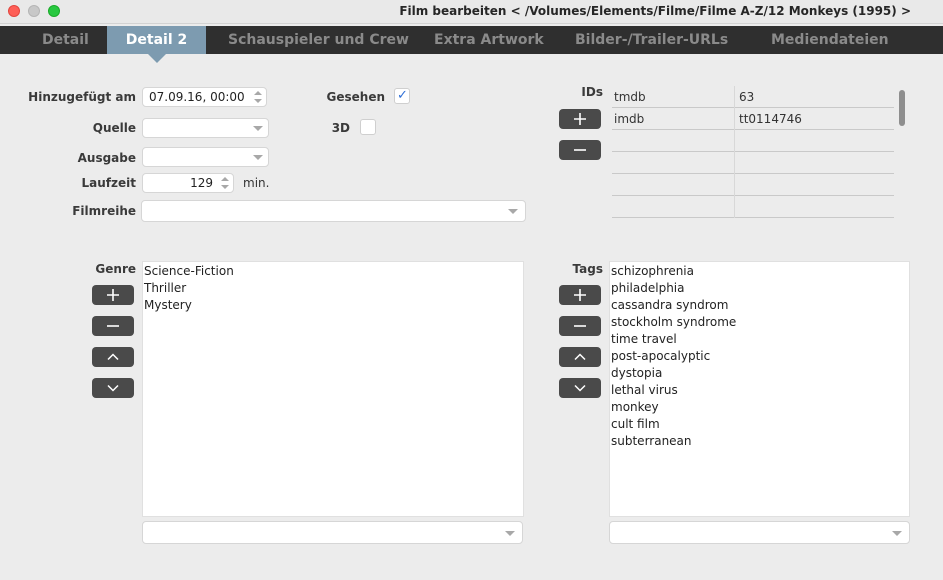 Image resolution: width=943 pixels, height=580 pixels. I want to click on checkmark-icon: ✓, so click(402, 95).